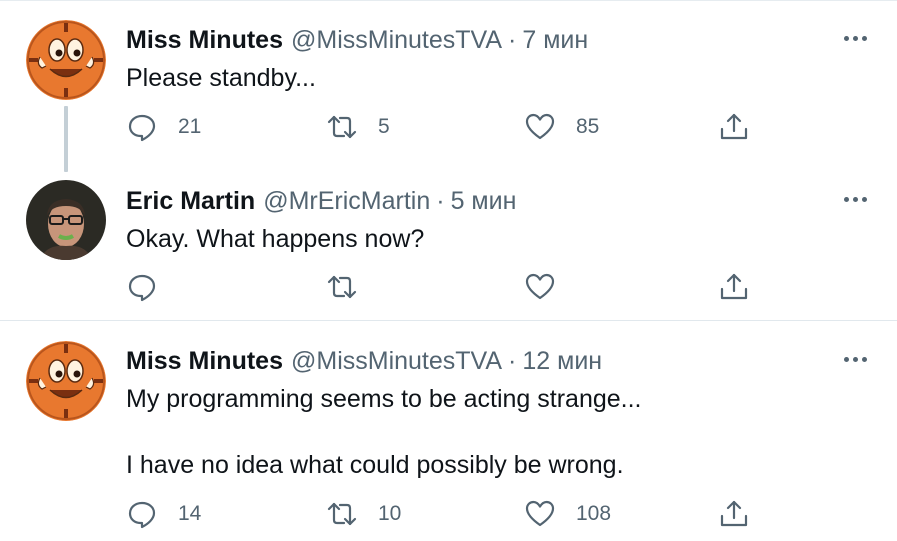  Describe the element at coordinates (562, 361) in the screenshot. I see `timestamp: 12 мин` at that location.